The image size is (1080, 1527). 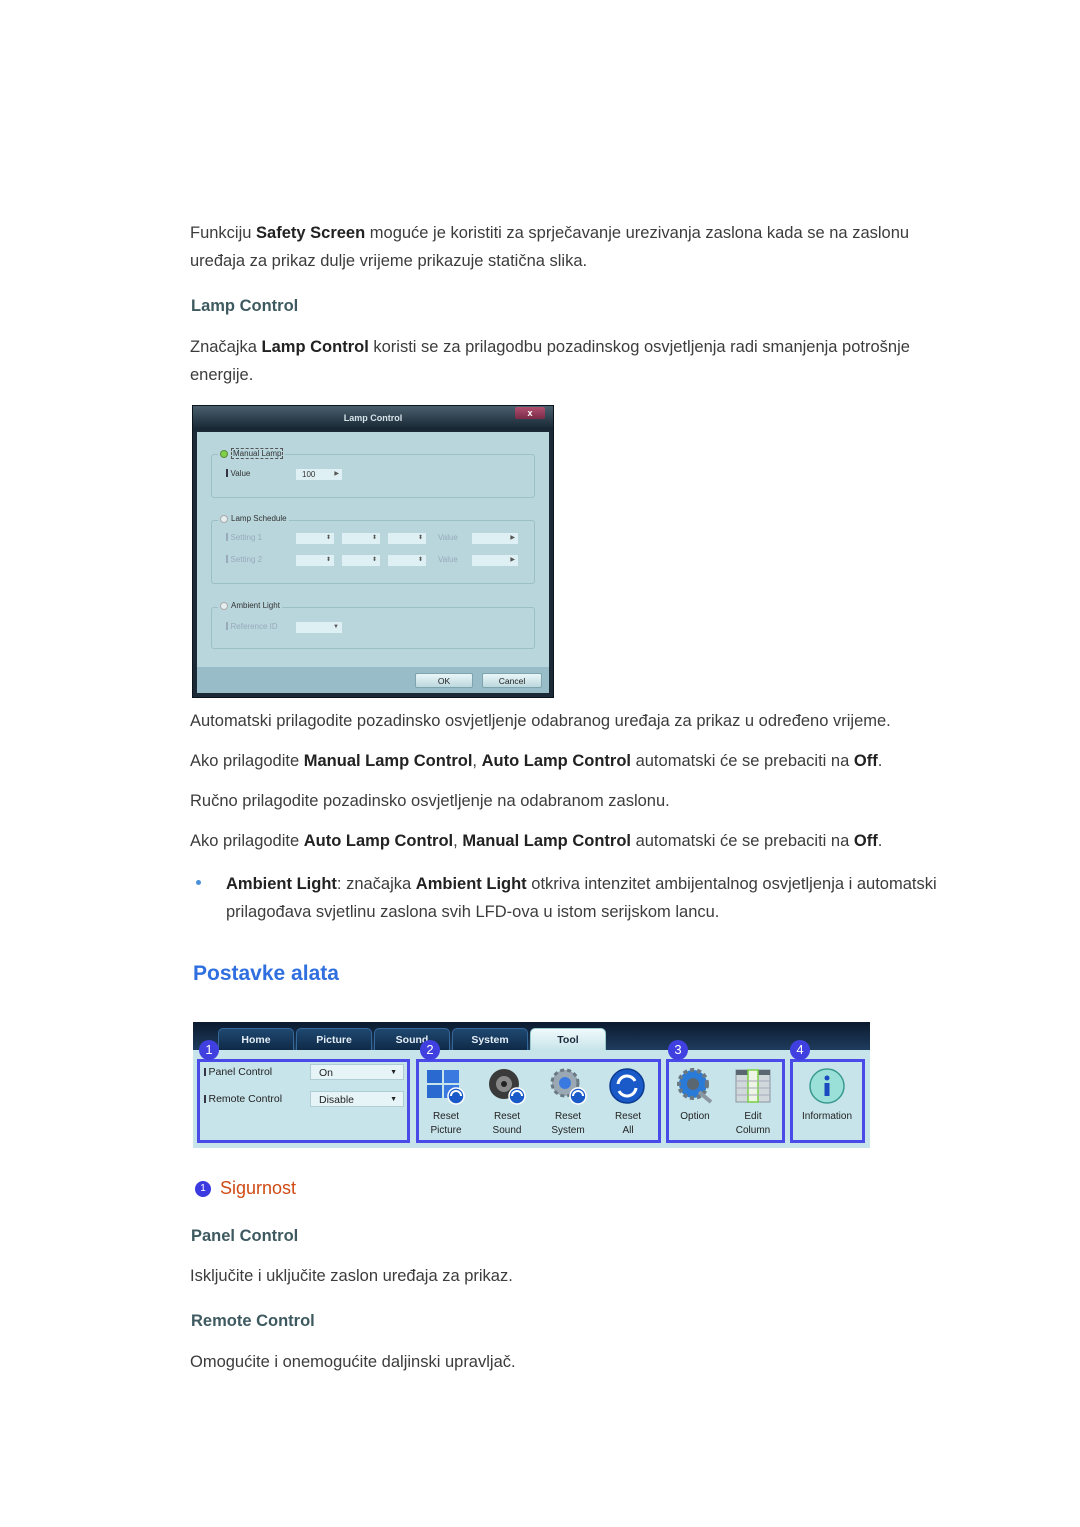 I want to click on remote-control-select: Disable ▼, so click(x=357, y=1099).